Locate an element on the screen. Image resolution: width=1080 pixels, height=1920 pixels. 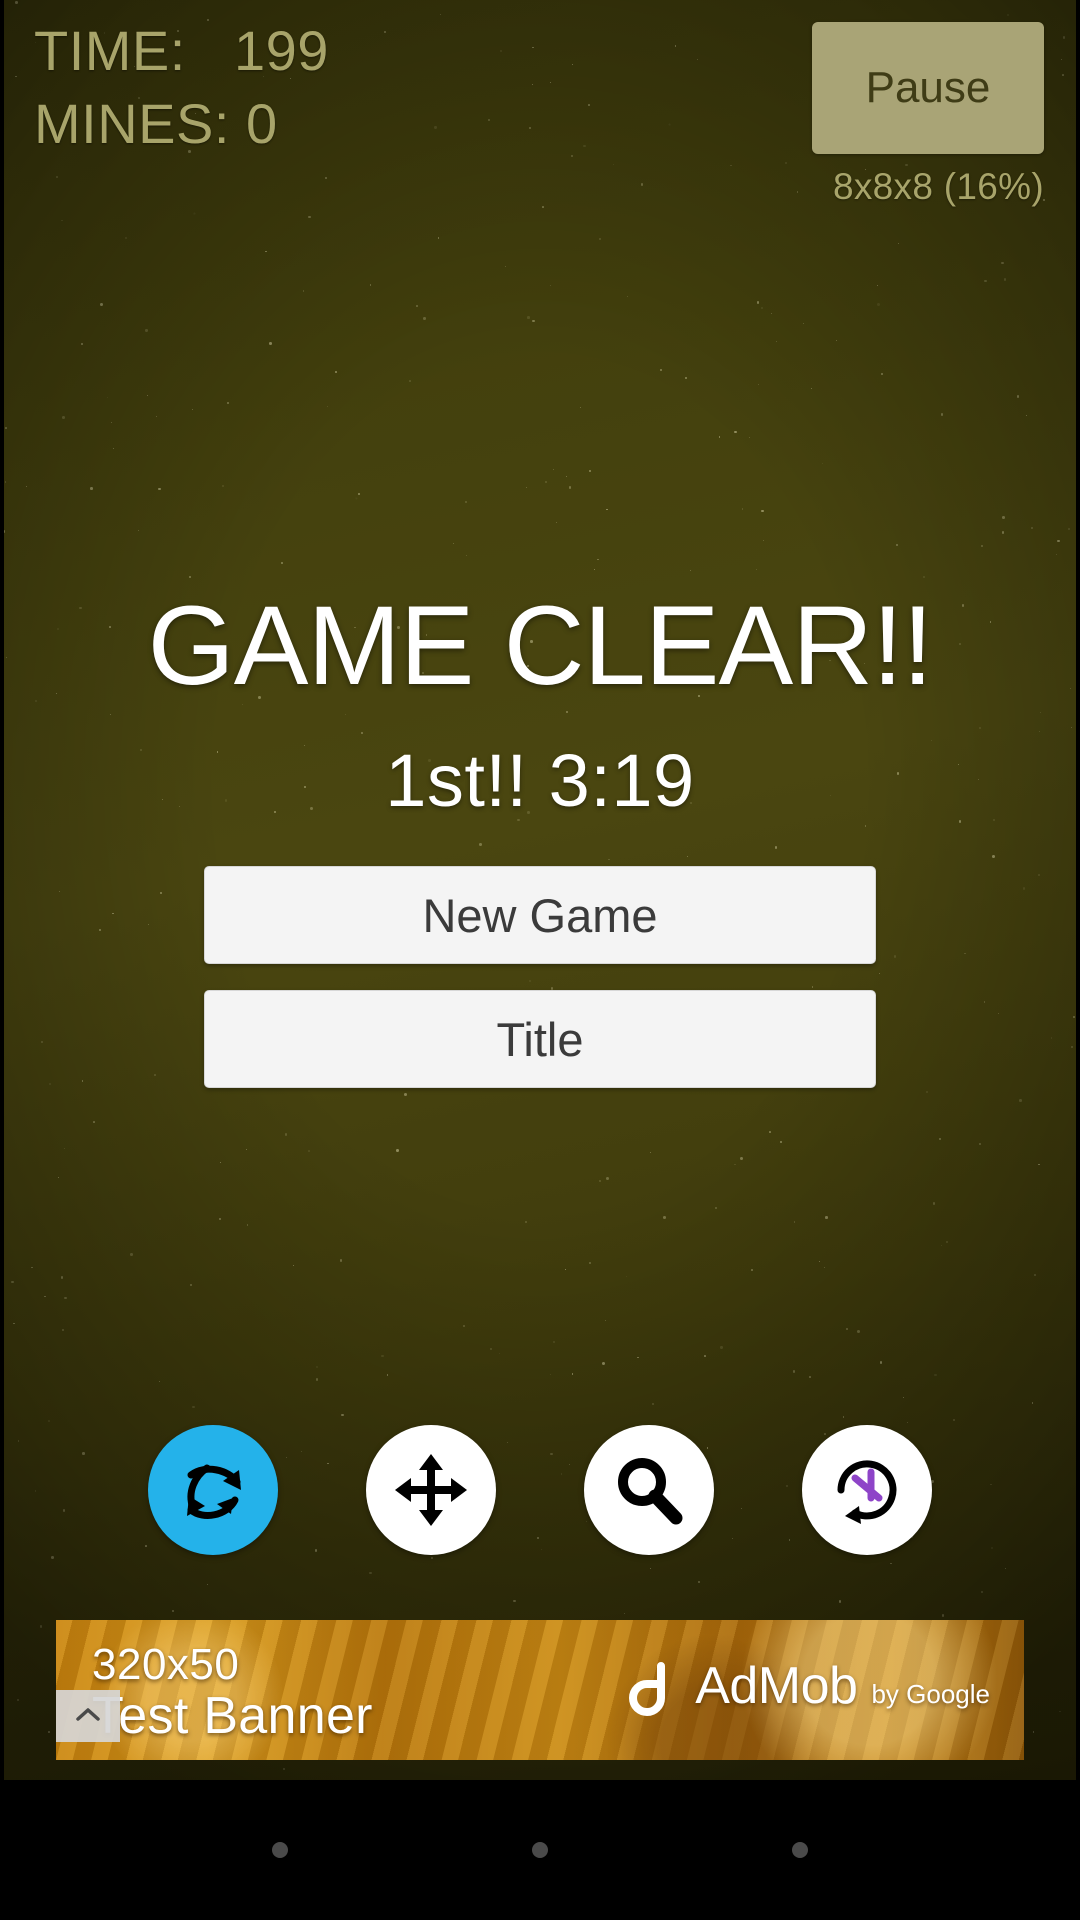
zoom-tool-button is located at coordinates (649, 1490).